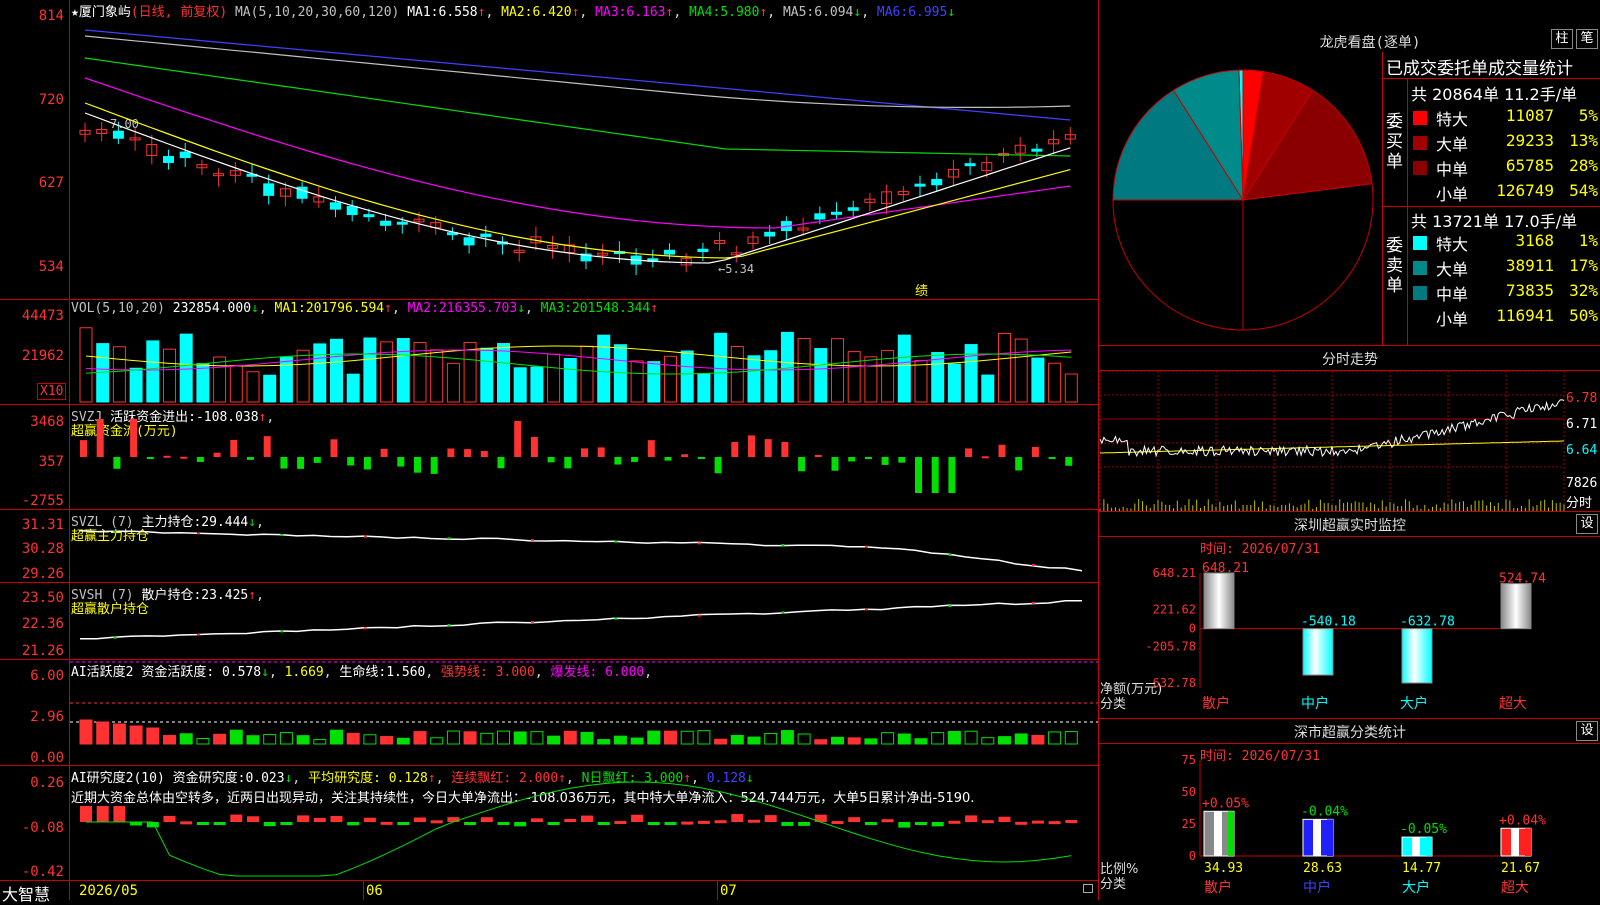 This screenshot has height=905, width=1600. What do you see at coordinates (1494, 94) in the screenshot?
I see `buy-summary: 共 20864单 11.2手/单` at bounding box center [1494, 94].